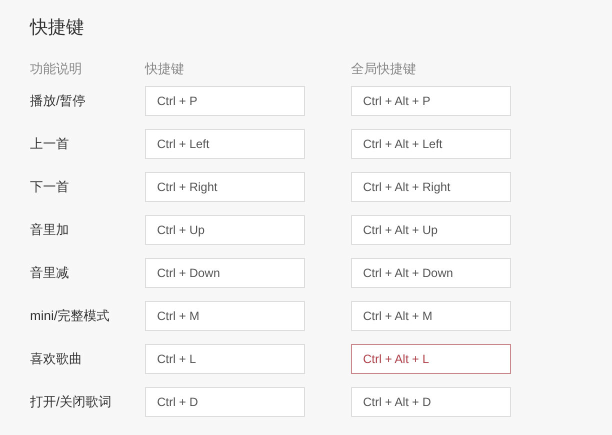 This screenshot has height=435, width=612. Describe the element at coordinates (70, 315) in the screenshot. I see `action-label: mini/完整模式` at that location.